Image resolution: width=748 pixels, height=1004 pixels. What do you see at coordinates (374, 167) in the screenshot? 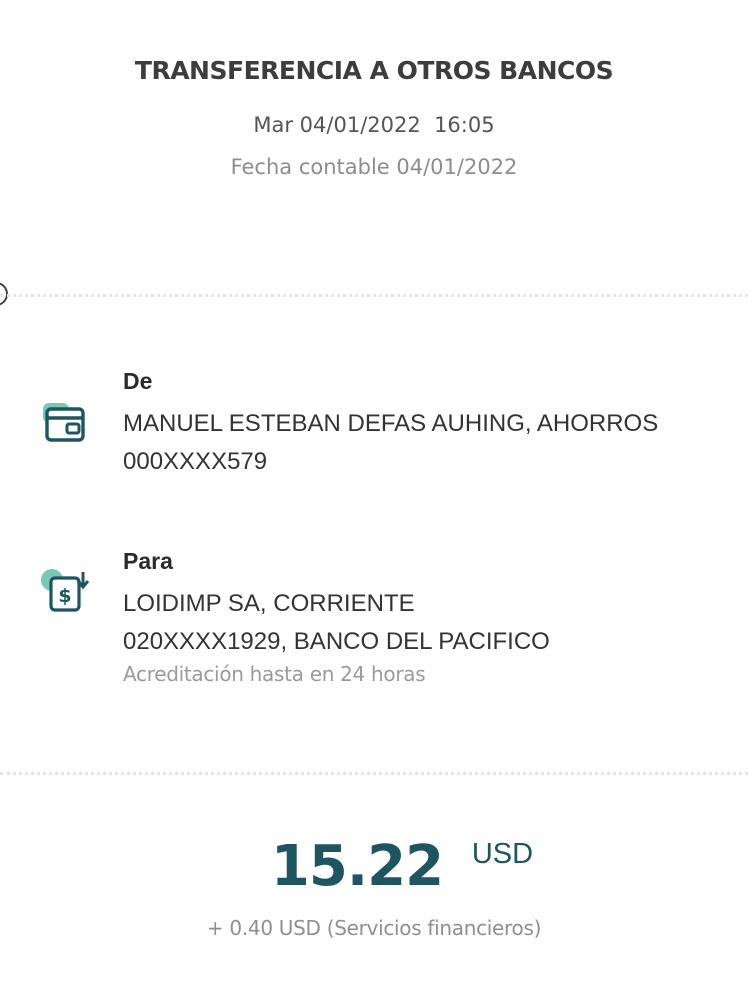
I see `accounting-date: Fecha contable 04/01/2022` at bounding box center [374, 167].